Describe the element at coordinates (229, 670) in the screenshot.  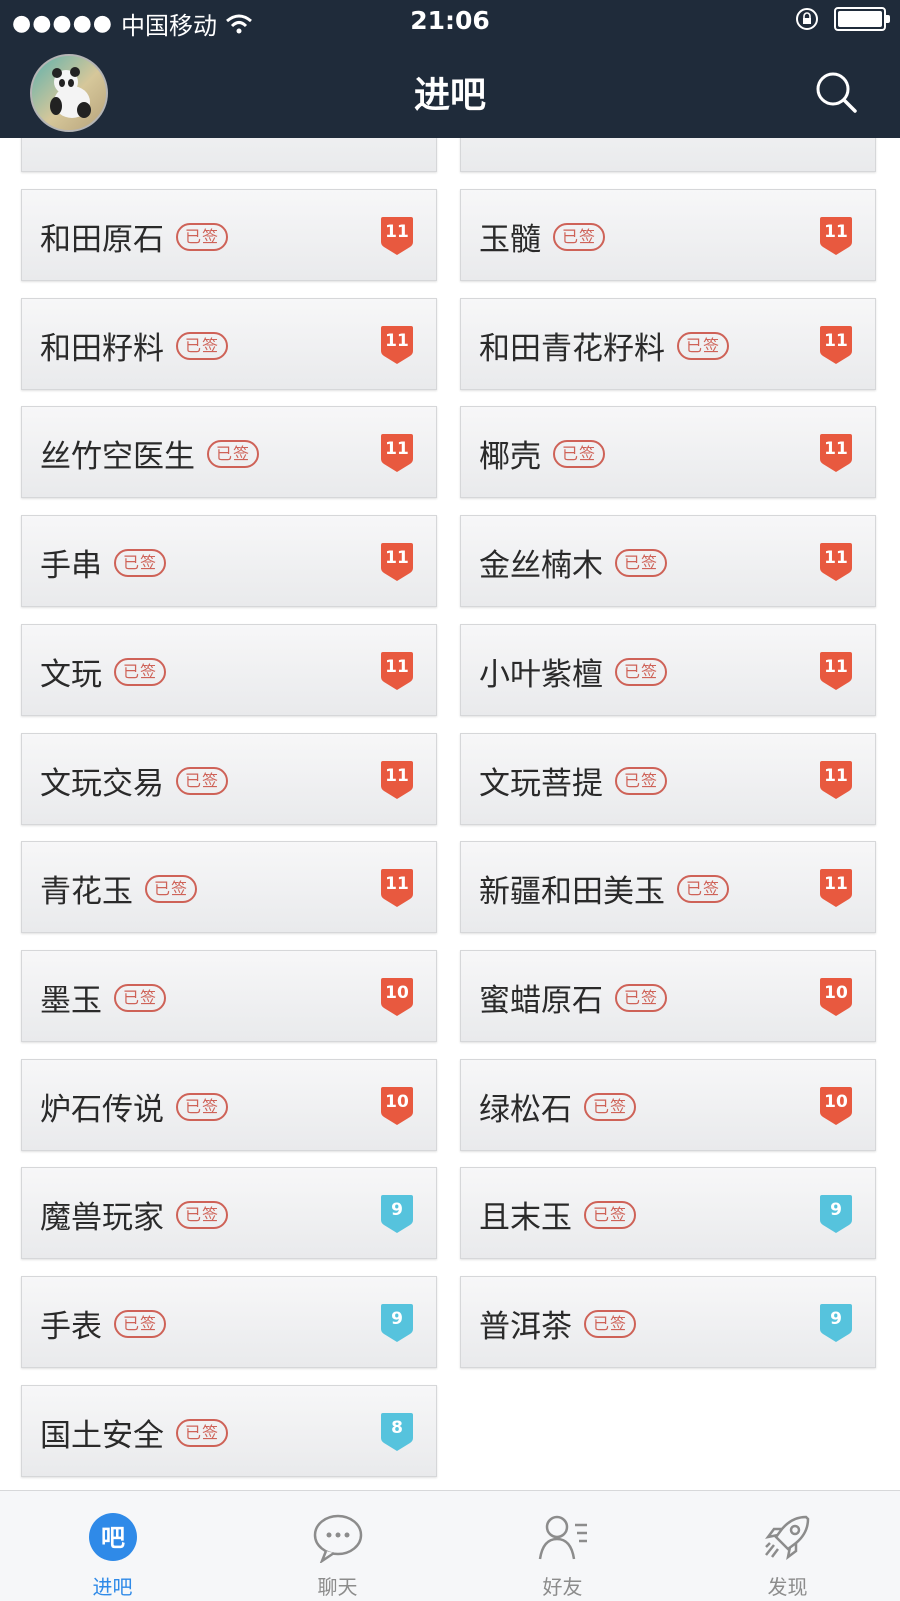
I see `forum-card: 文玩 已签 11` at that location.